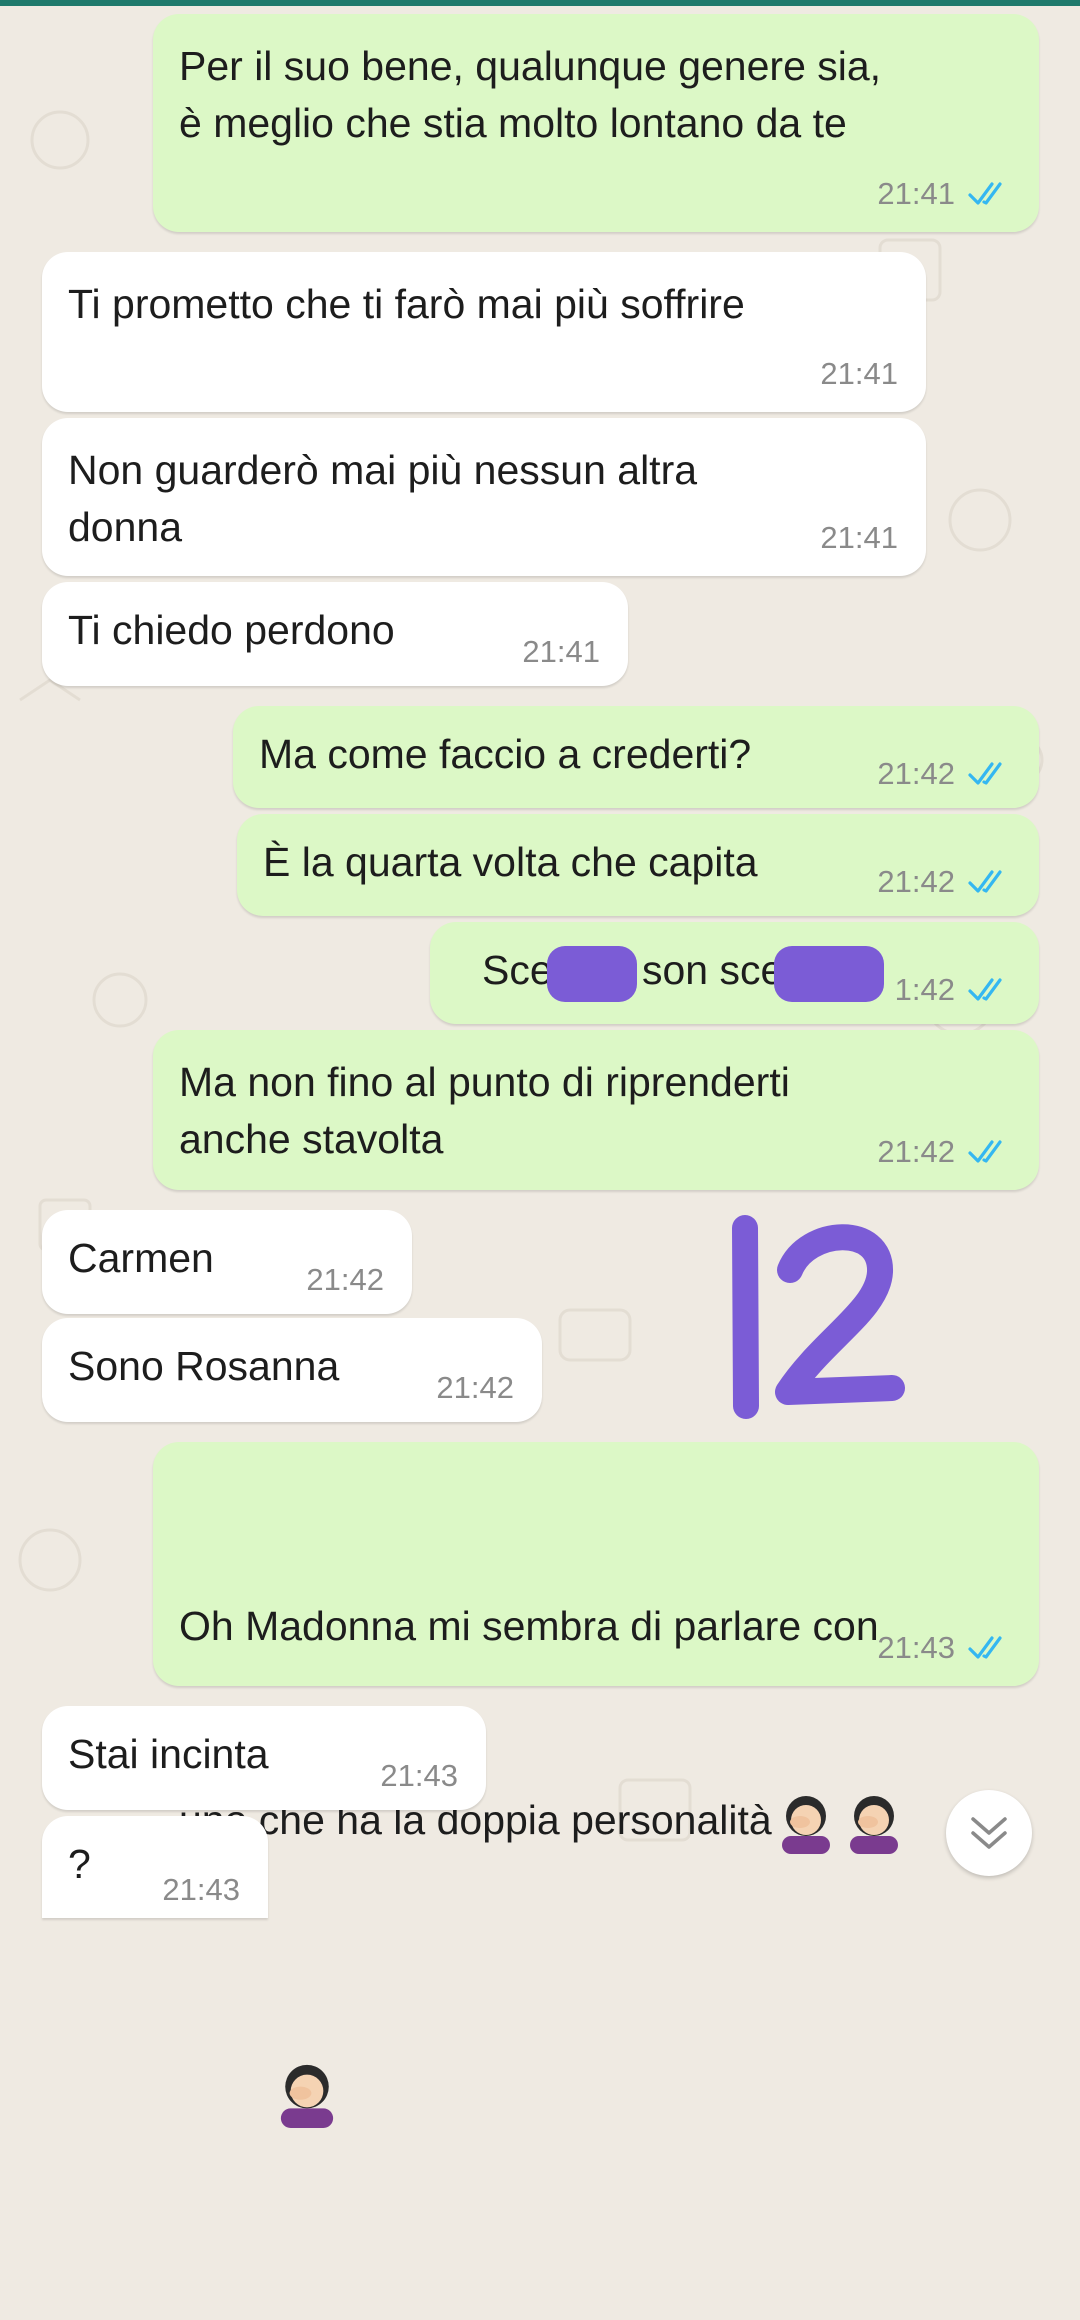 This screenshot has width=1080, height=2320. I want to click on chevron-down-icon, so click(989, 1833).